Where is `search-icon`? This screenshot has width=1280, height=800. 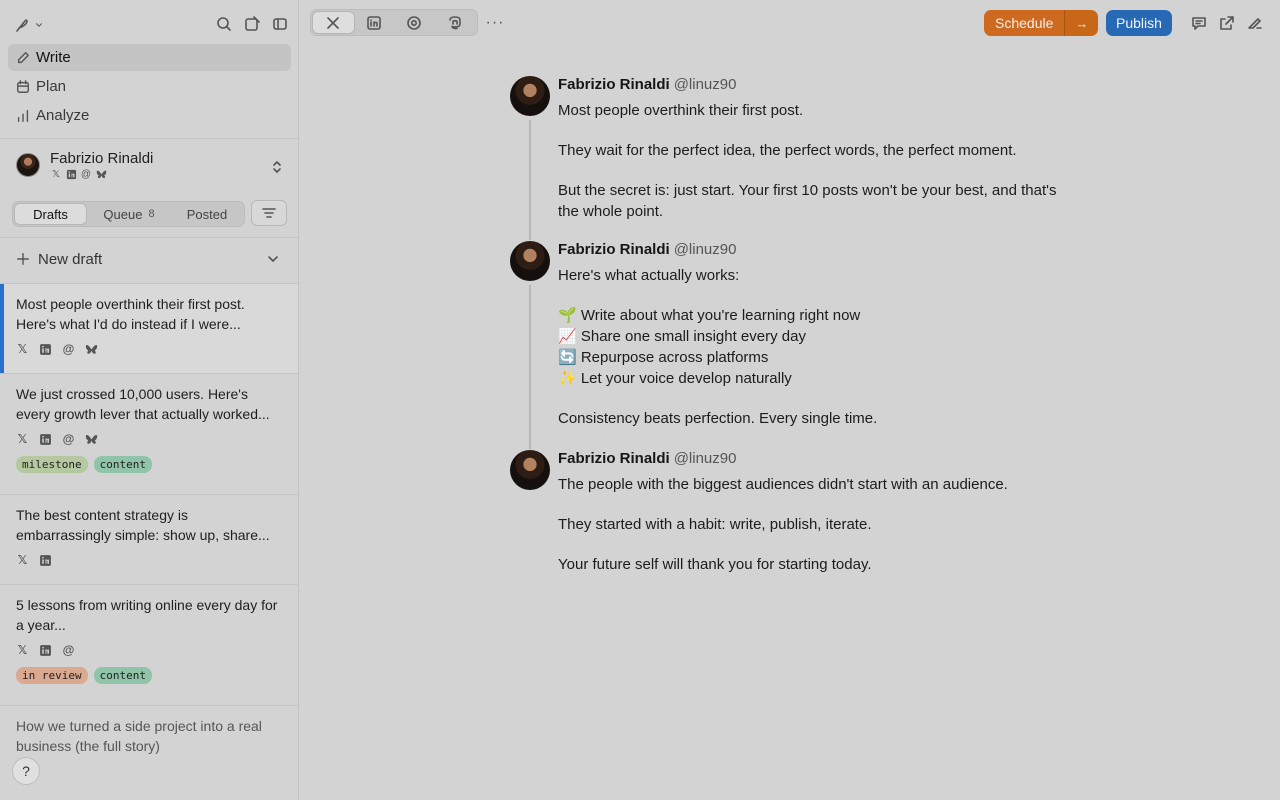
search-icon is located at coordinates (224, 24).